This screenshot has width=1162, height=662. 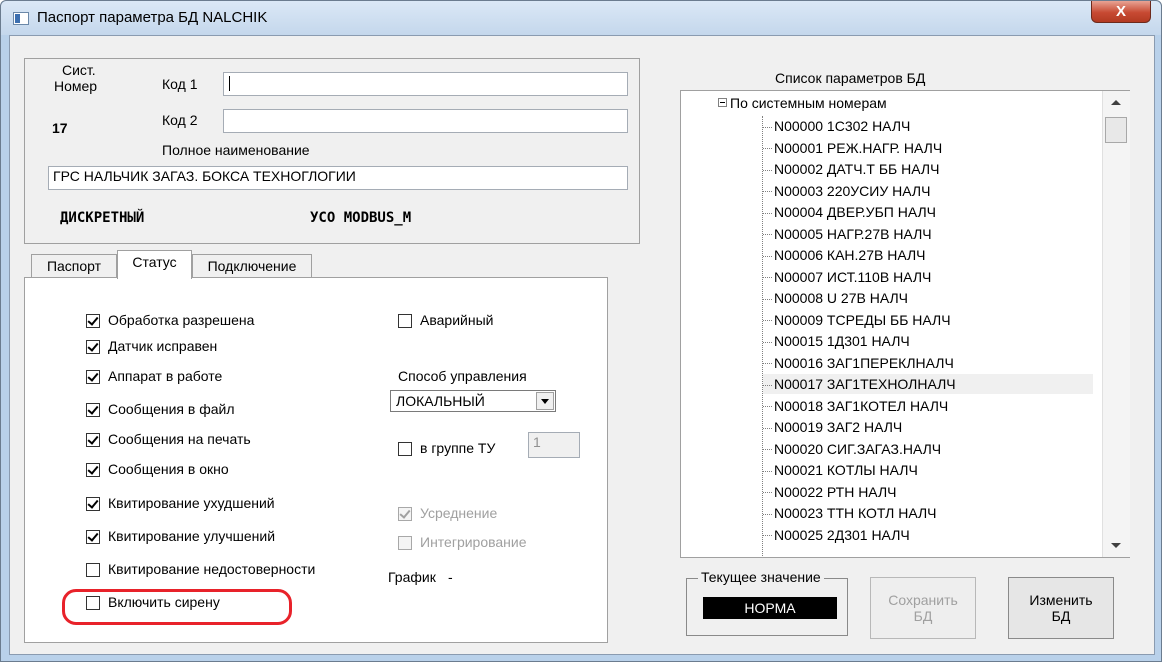 I want to click on emergency-checkbox, so click(x=405, y=321).